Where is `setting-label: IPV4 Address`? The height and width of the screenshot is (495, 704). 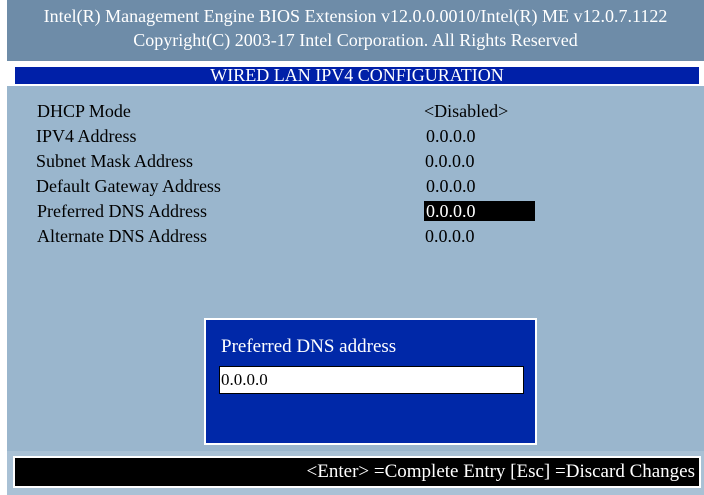 setting-label: IPV4 Address is located at coordinates (86, 136).